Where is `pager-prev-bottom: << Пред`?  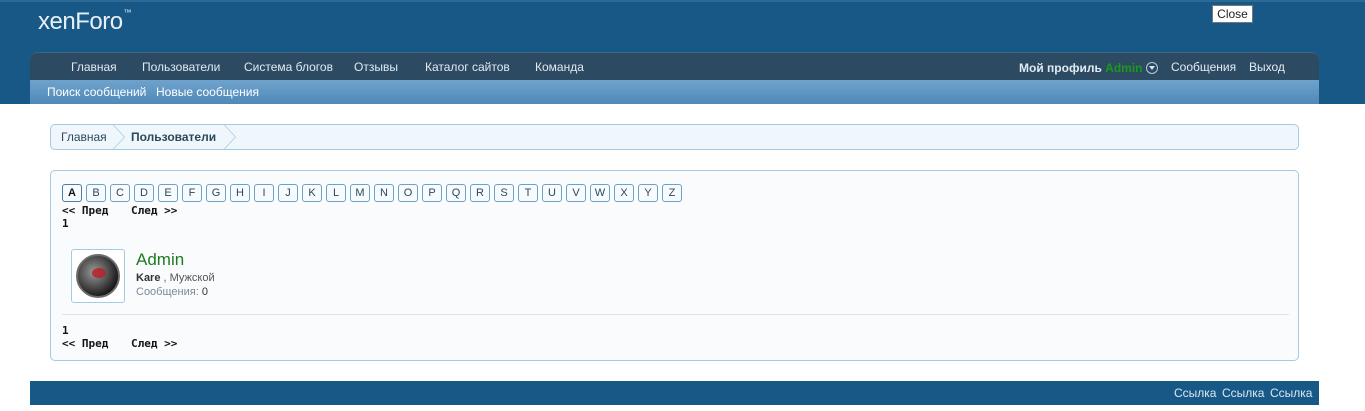 pager-prev-bottom: << Пред is located at coordinates (85, 343).